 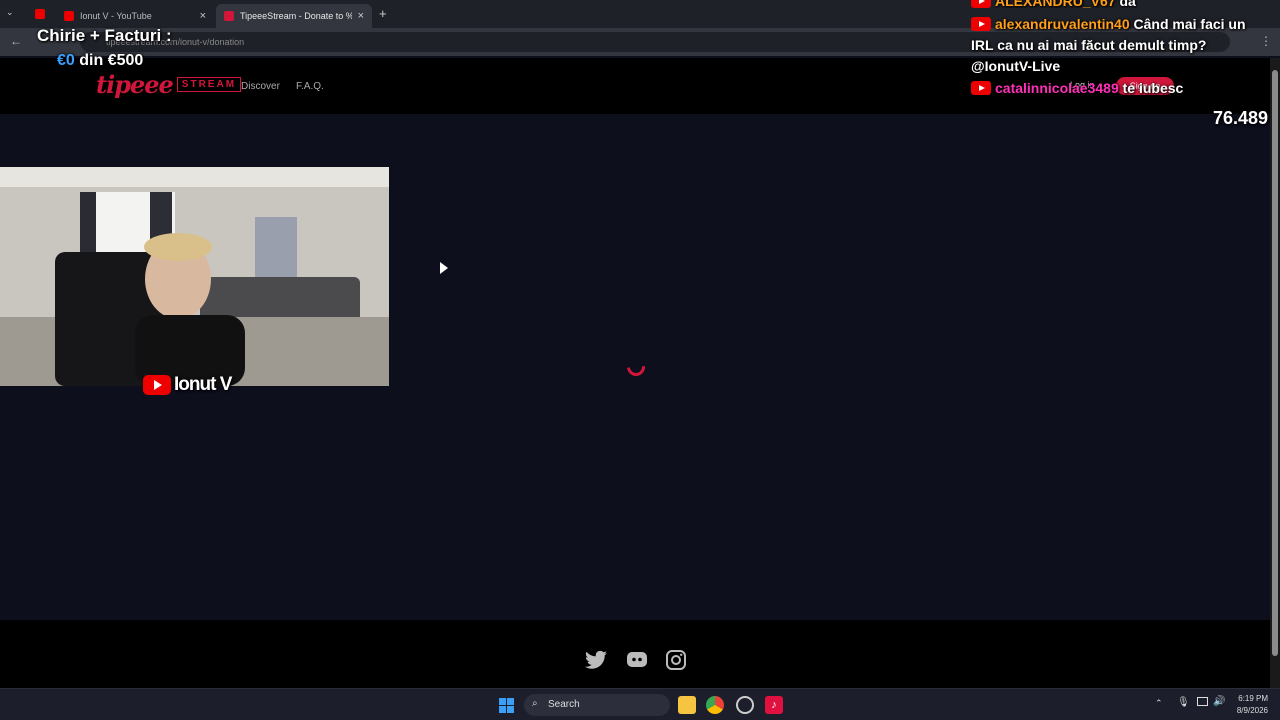 What do you see at coordinates (597, 705) in the screenshot?
I see `taskbar-search: ⌕ Search` at bounding box center [597, 705].